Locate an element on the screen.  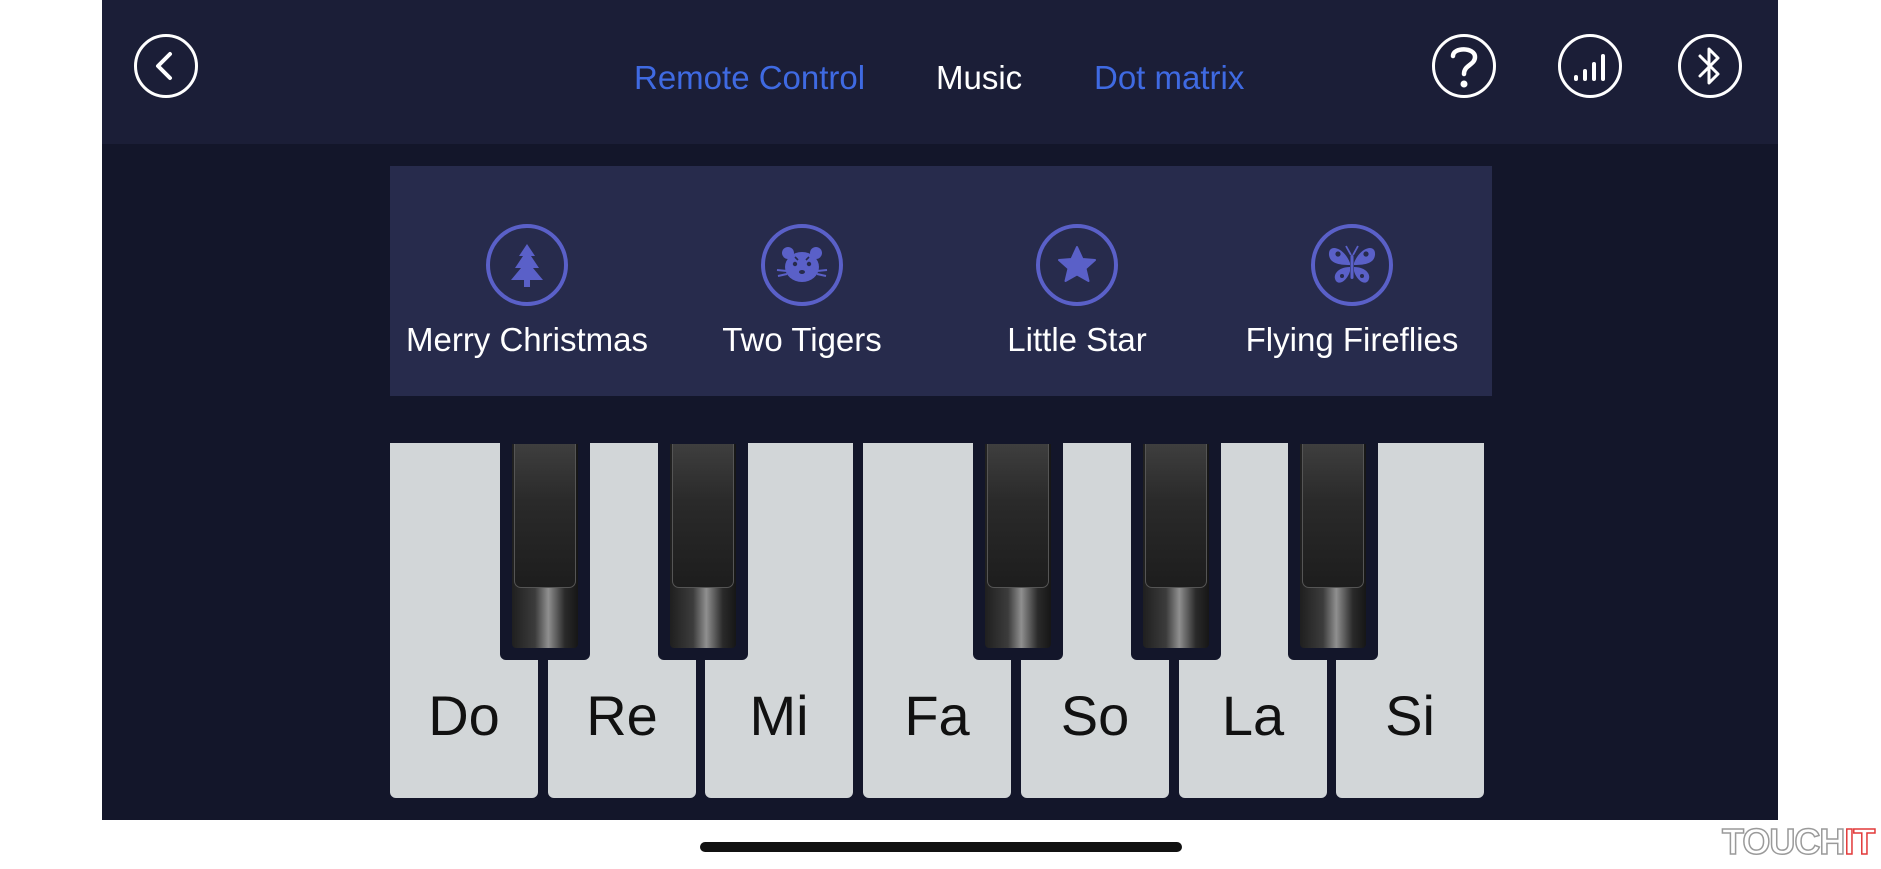
home-indicator is located at coordinates (941, 847).